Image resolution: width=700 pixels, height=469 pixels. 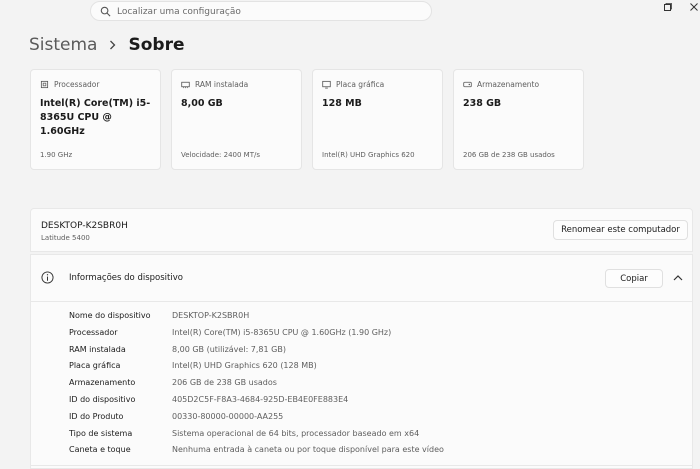 I want to click on search-icon, so click(x=105, y=11).